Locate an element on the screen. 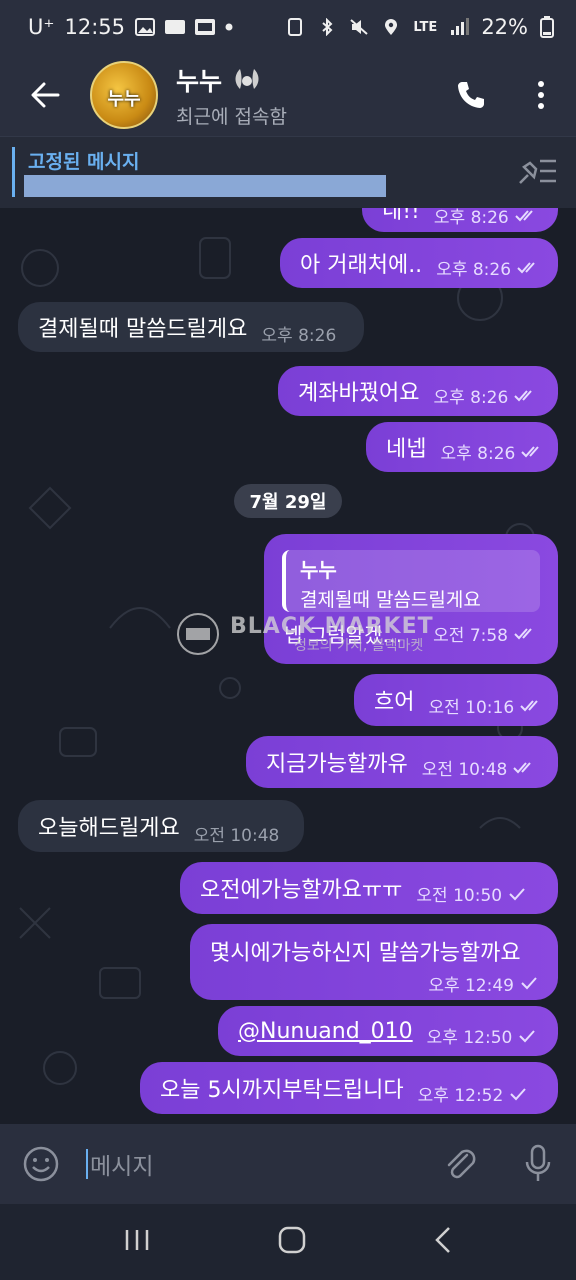  message-bubble-outgoing: 오전에가능할까요ㅠㅠ 오전 10:50 is located at coordinates (369, 888).